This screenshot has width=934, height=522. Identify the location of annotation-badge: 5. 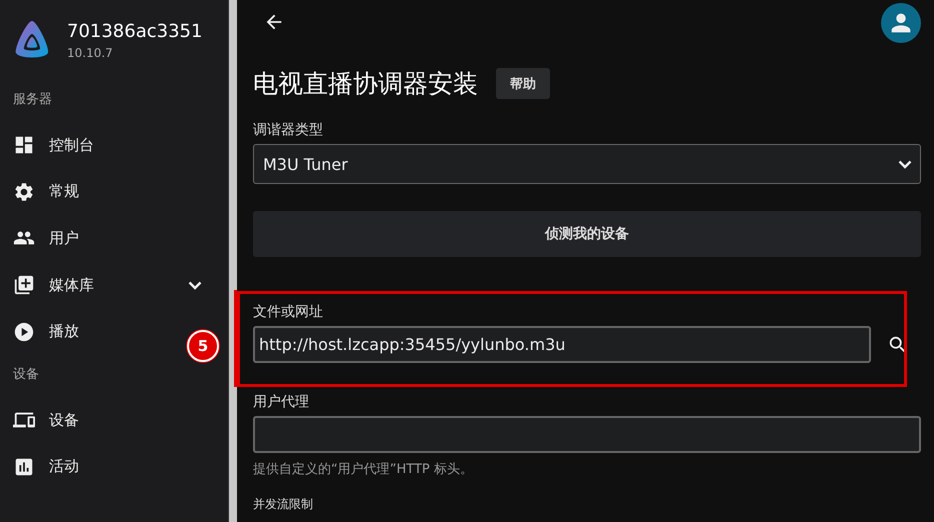
(203, 346).